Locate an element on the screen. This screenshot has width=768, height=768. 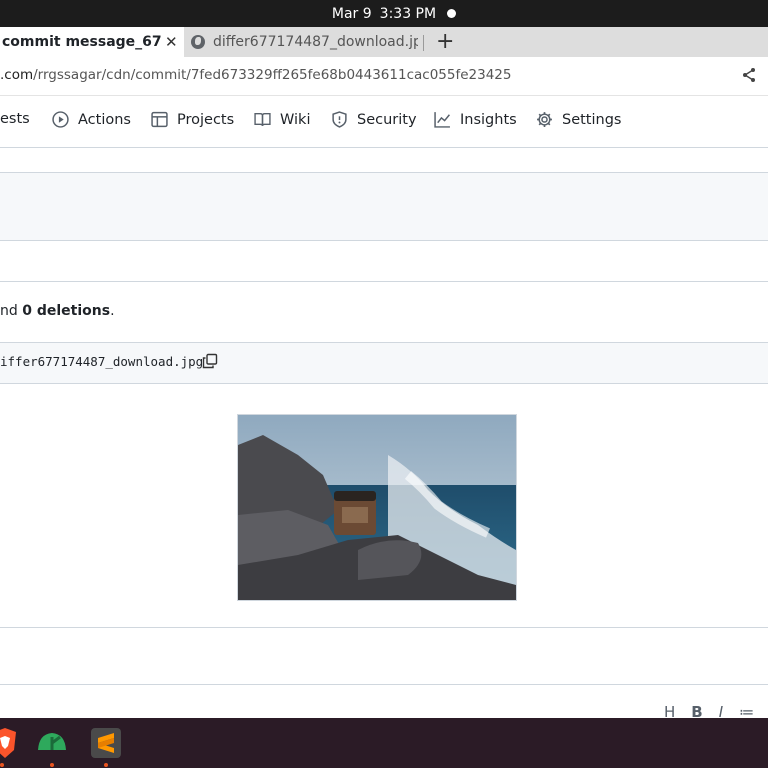
nav-security: Security is located at coordinates (374, 119).